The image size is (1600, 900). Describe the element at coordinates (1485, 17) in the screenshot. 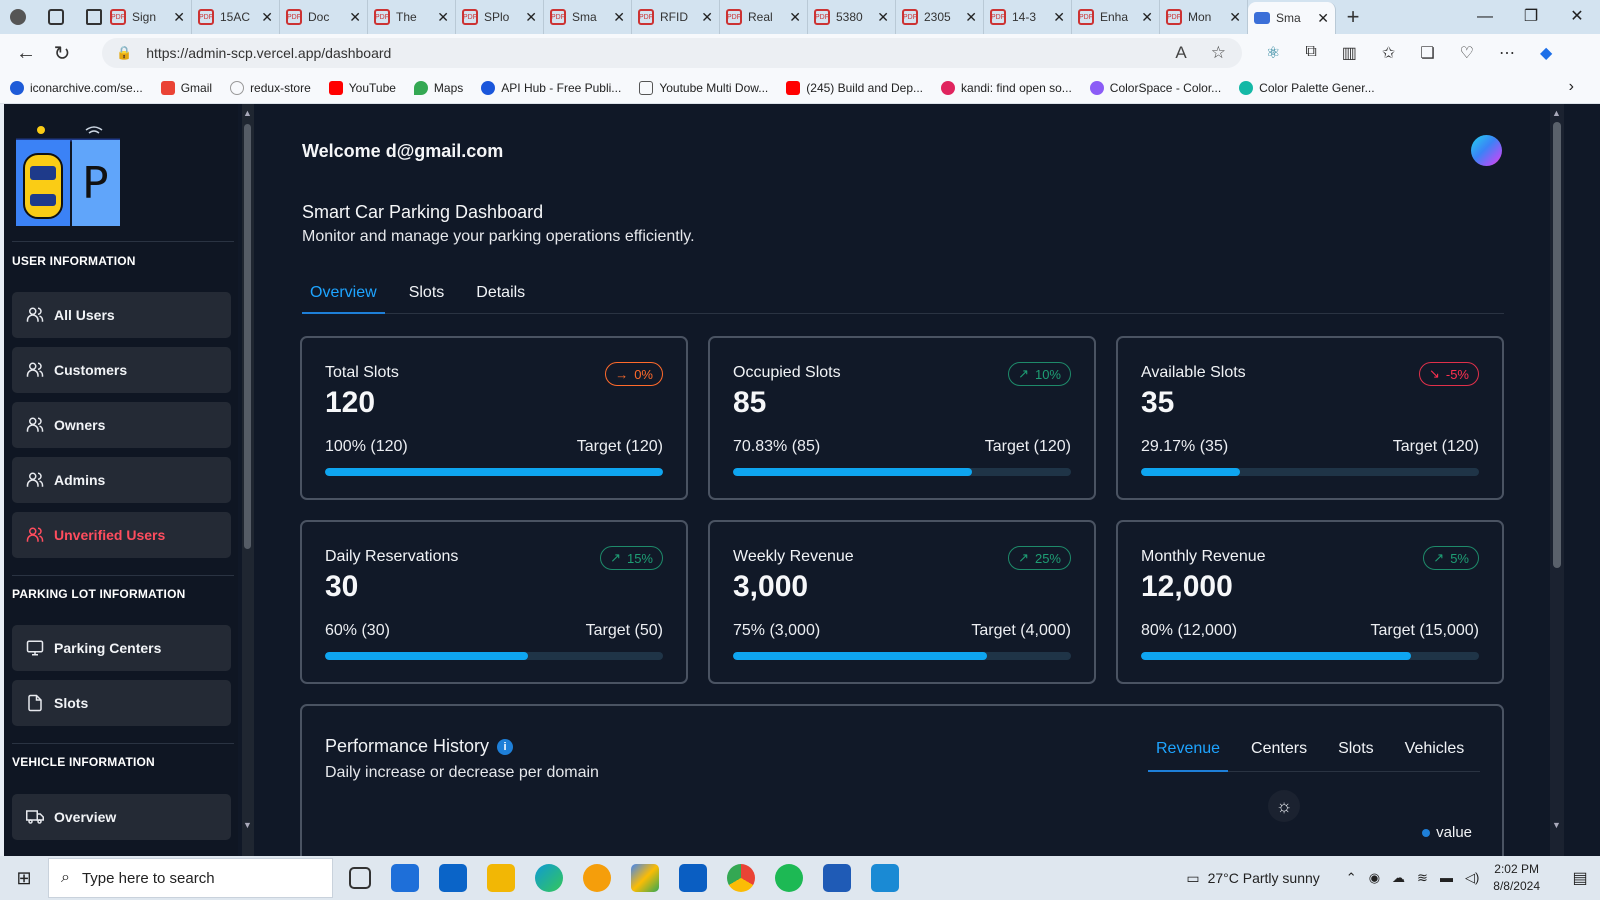

I see `minimize-icon: —` at that location.